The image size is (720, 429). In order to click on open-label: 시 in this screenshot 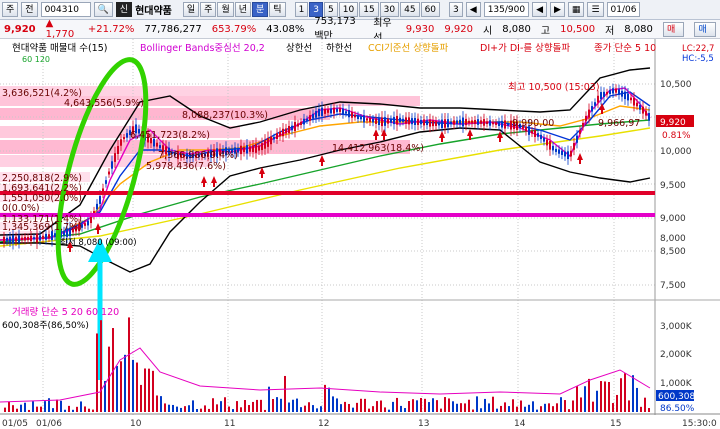, I will do `click(488, 31)`.